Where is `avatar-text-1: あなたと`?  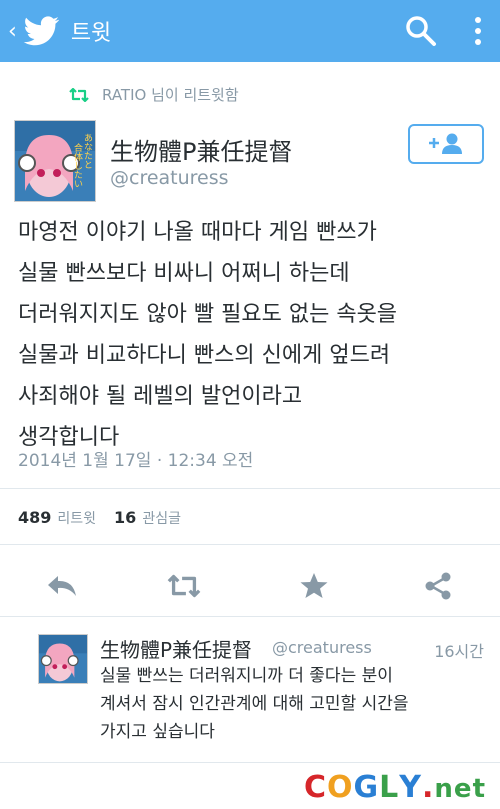
avatar-text-1: あなたと is located at coordinates (87, 151).